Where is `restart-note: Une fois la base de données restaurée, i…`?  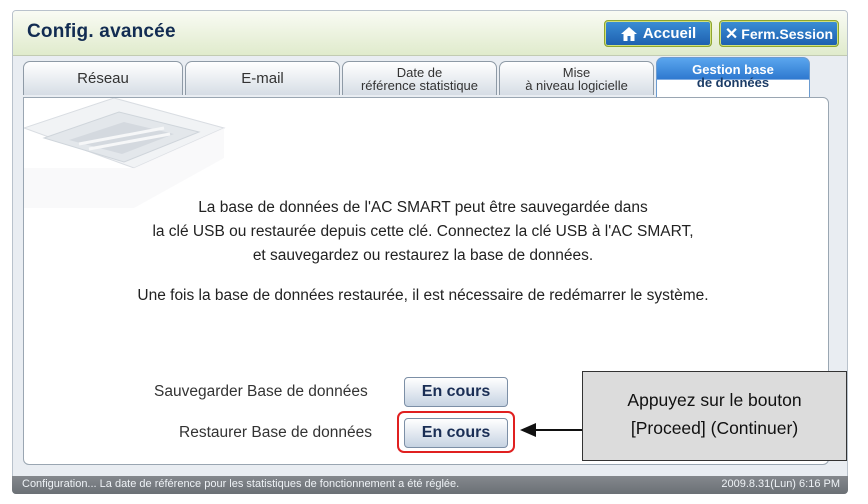 restart-note: Une fois la base de données restaurée, i… is located at coordinates (423, 295).